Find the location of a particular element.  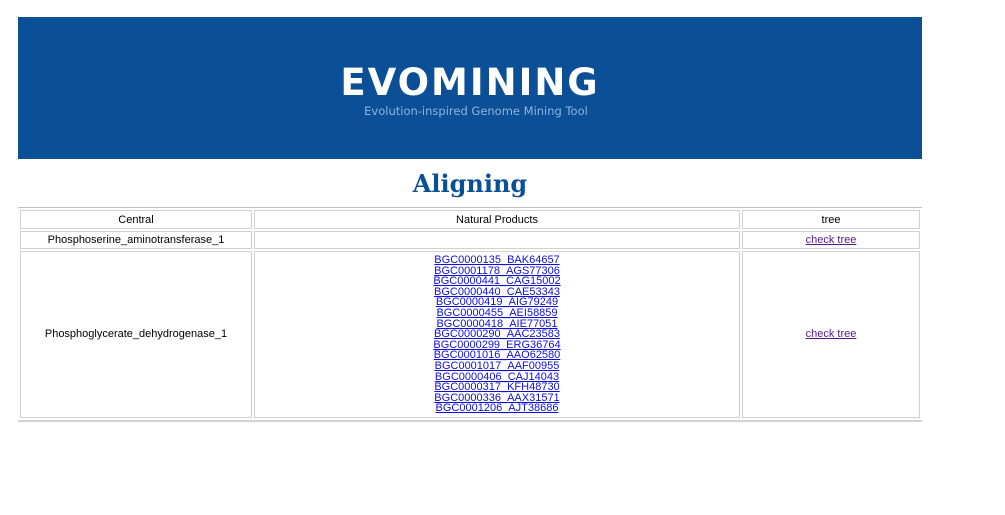

natural-product-link: BGC0001017_AAF00955 is located at coordinates (497, 366).